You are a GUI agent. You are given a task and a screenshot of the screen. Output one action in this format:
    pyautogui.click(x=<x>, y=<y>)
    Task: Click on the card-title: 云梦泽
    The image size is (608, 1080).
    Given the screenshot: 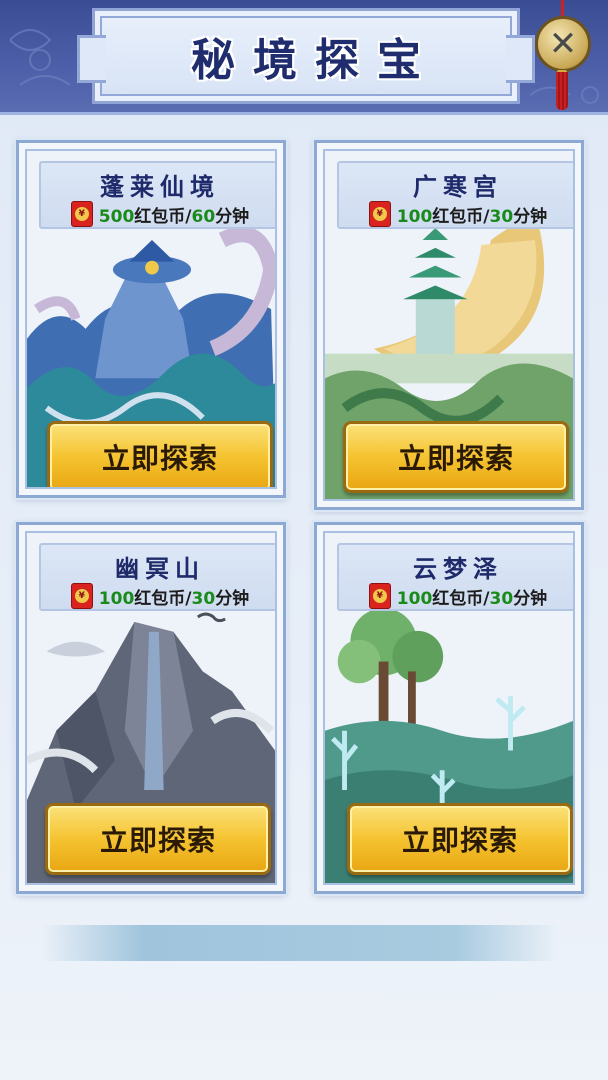 What is the action you would take?
    pyautogui.click(x=458, y=568)
    